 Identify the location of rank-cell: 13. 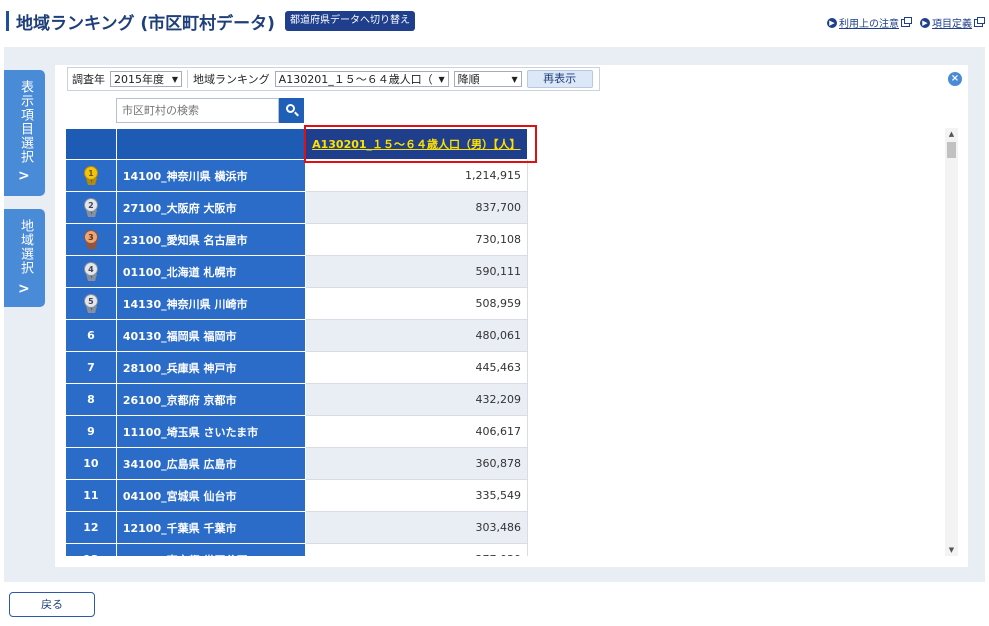
(91, 549).